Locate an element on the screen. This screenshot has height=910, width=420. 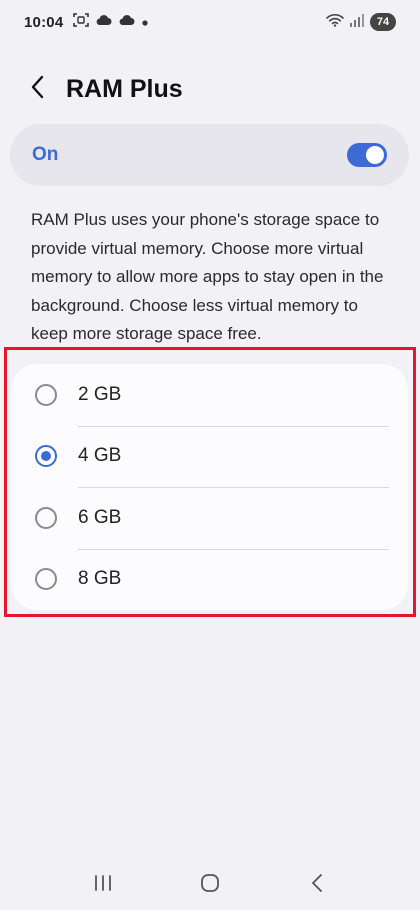
back-nav-button is located at coordinates (317, 885).